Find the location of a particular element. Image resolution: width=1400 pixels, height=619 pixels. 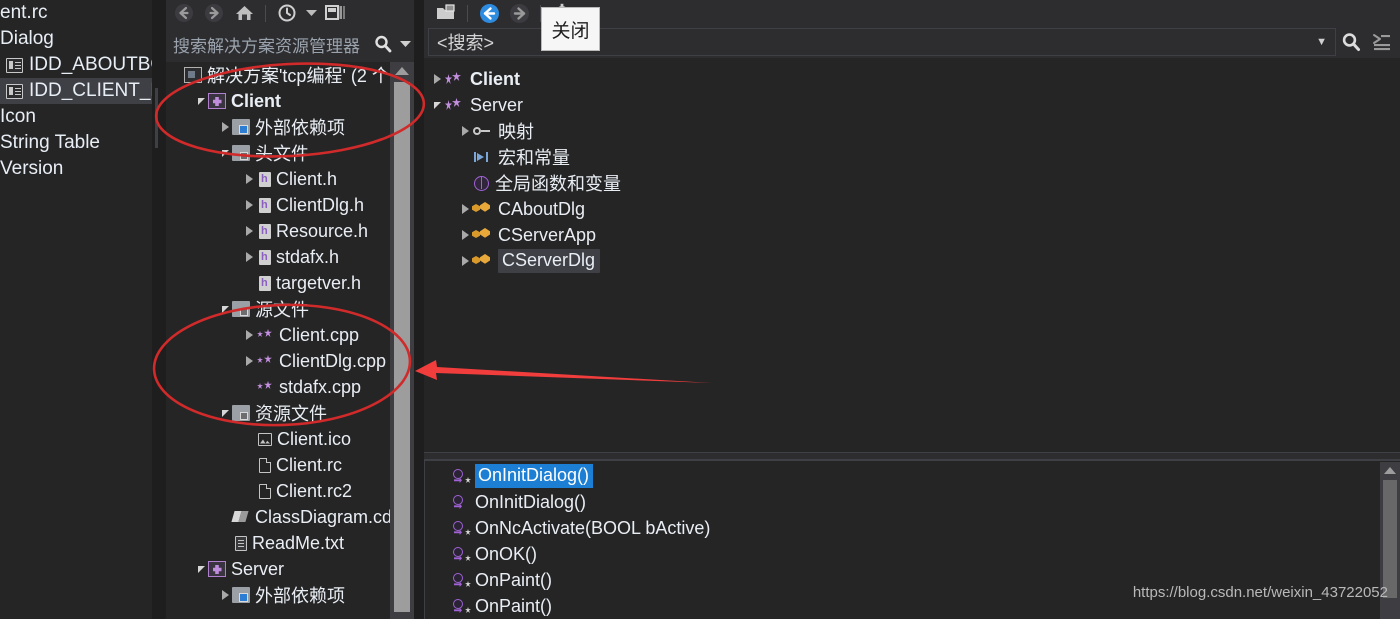

solution-explorer-scrollbar is located at coordinates (402, 340).